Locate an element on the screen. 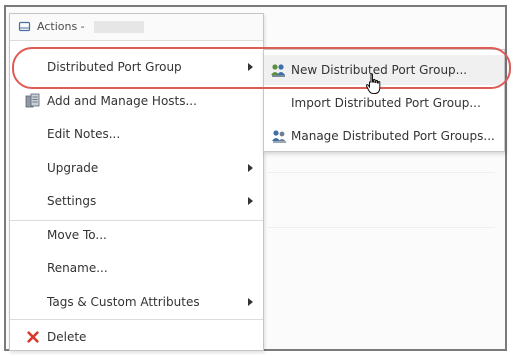 Image resolution: width=513 pixels, height=356 pixels. menu-item-distributed-port-group: Distributed Port Group is located at coordinates (136, 67).